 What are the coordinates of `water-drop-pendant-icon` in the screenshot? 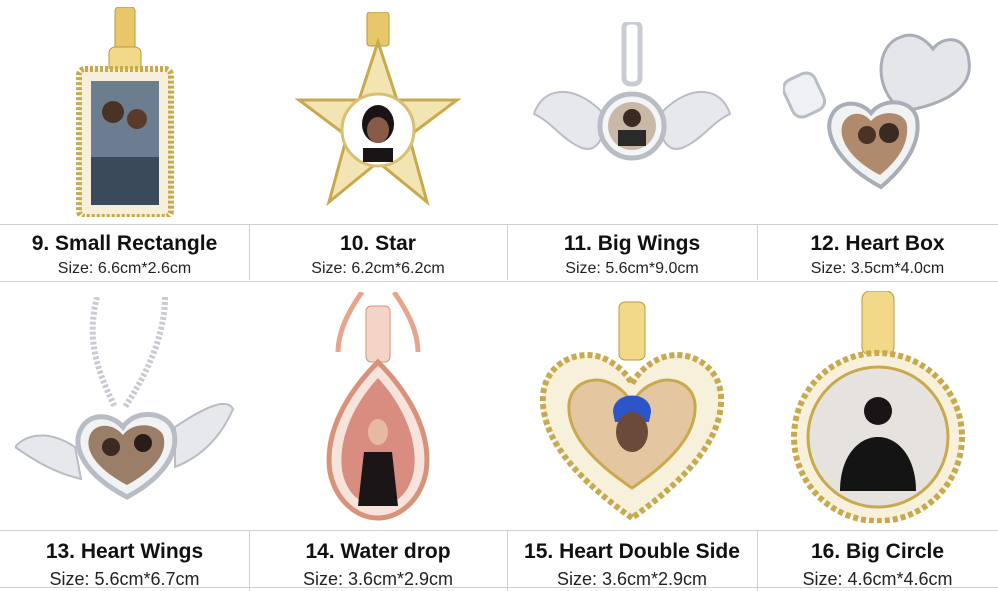 It's located at (378, 406).